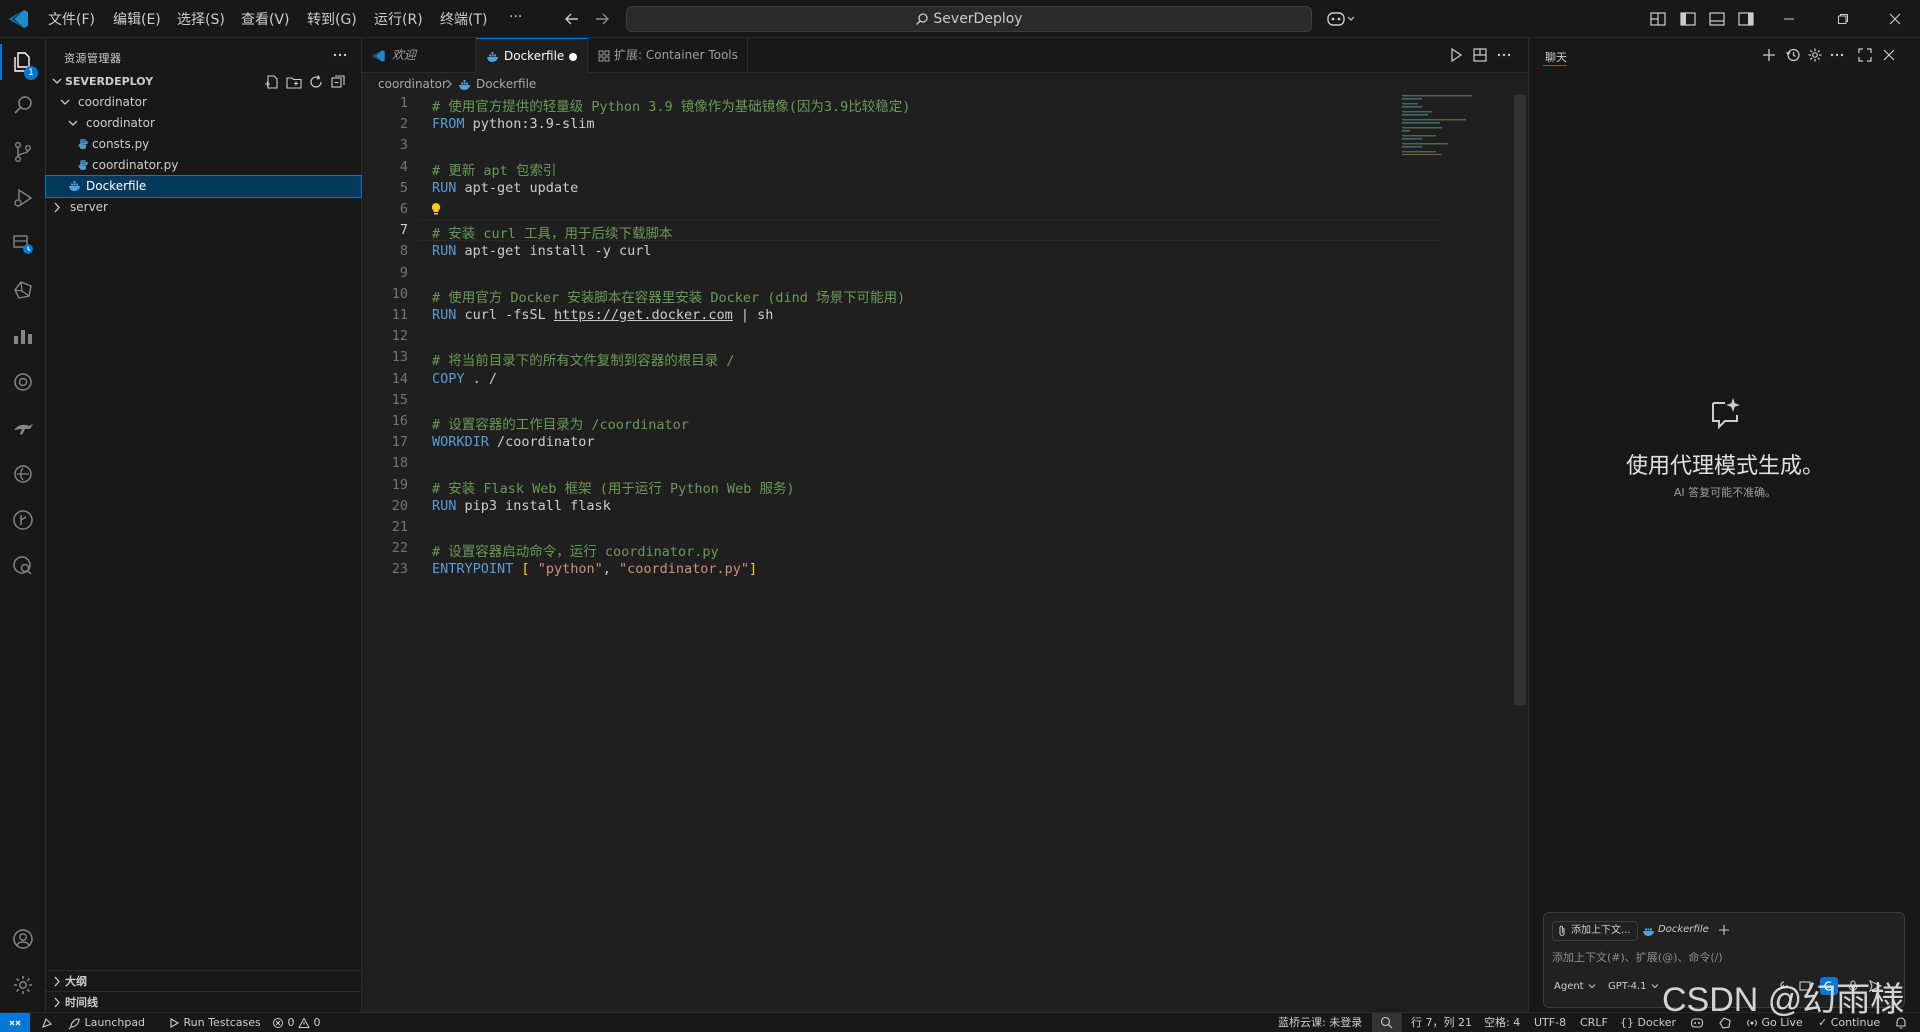  What do you see at coordinates (23, 152) in the screenshot?
I see `source-control-icon` at bounding box center [23, 152].